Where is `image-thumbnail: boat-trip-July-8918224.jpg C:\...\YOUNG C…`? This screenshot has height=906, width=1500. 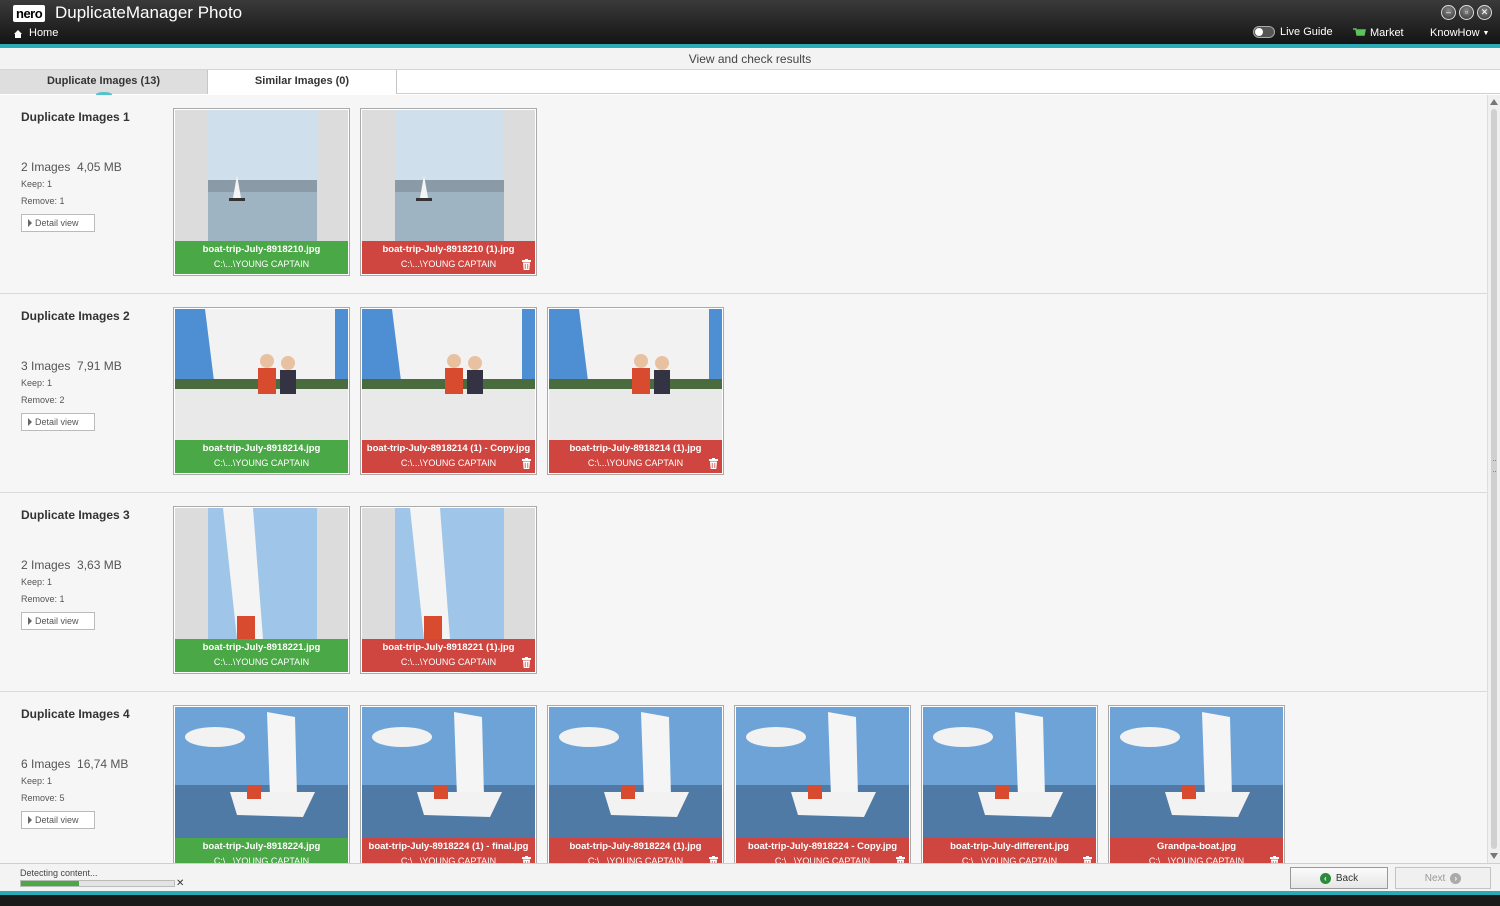
image-thumbnail: boat-trip-July-8918224.jpg C:\...\YOUNG C… is located at coordinates (261, 784).